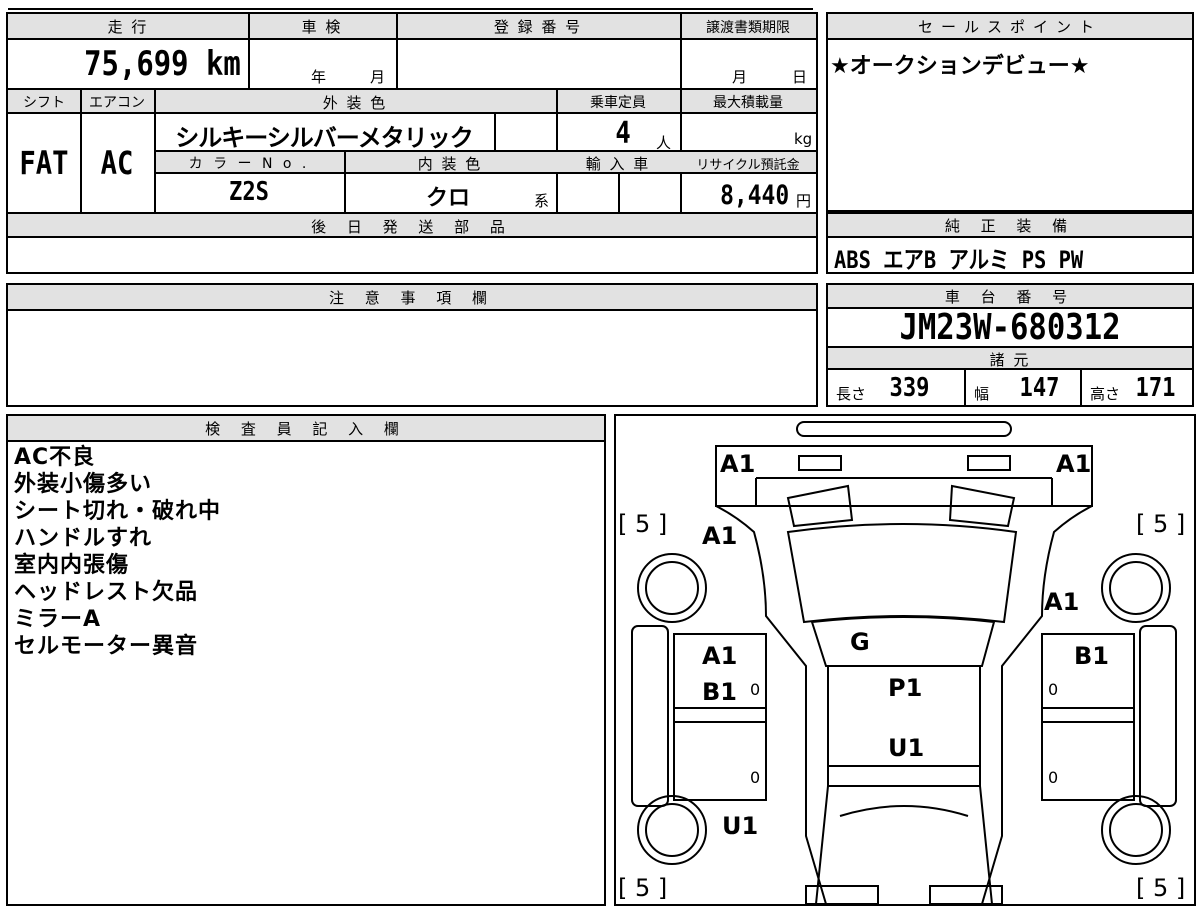  Describe the element at coordinates (412, 345) in the screenshot. I see `notes-box: 注 意 事 項 欄` at that location.